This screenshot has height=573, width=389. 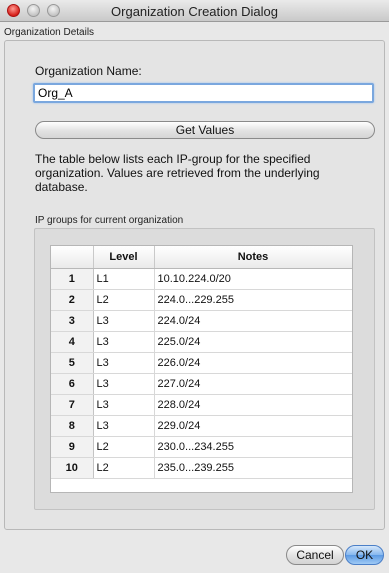 What do you see at coordinates (205, 130) in the screenshot?
I see `get-values-button: Get Values` at bounding box center [205, 130].